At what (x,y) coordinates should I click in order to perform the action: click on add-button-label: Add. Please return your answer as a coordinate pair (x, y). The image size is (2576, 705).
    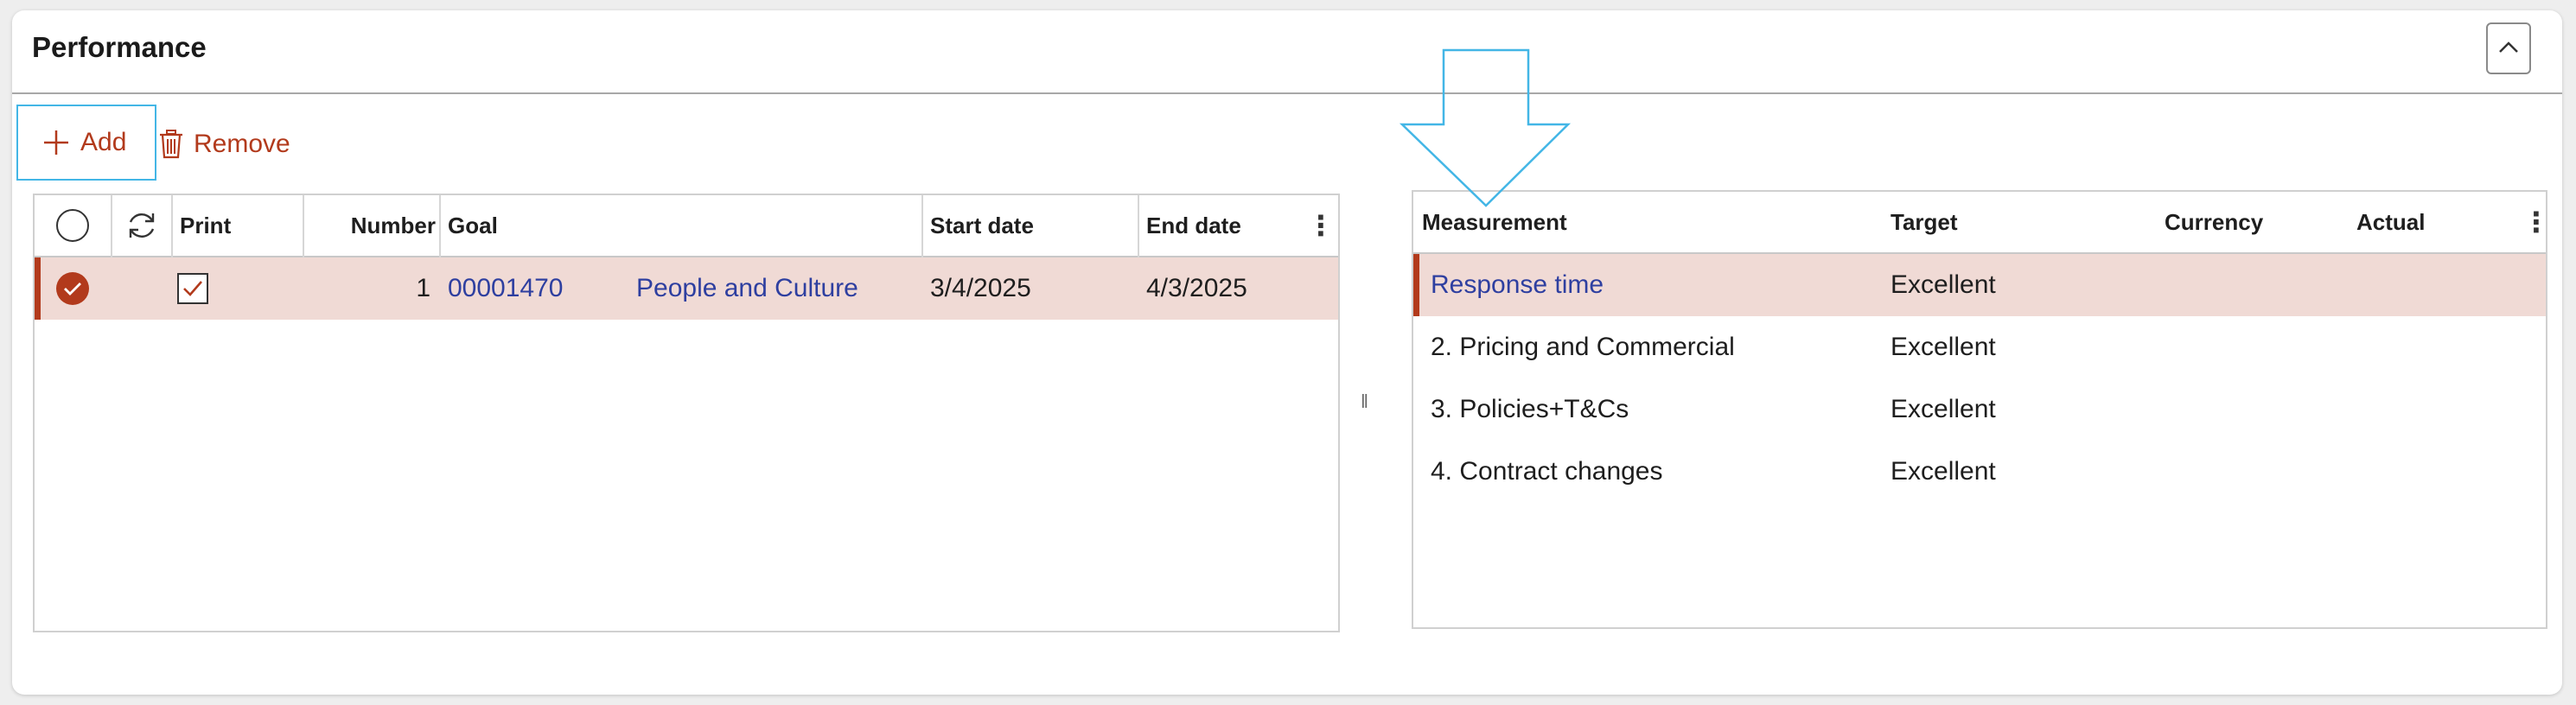
    Looking at the image, I should click on (103, 142).